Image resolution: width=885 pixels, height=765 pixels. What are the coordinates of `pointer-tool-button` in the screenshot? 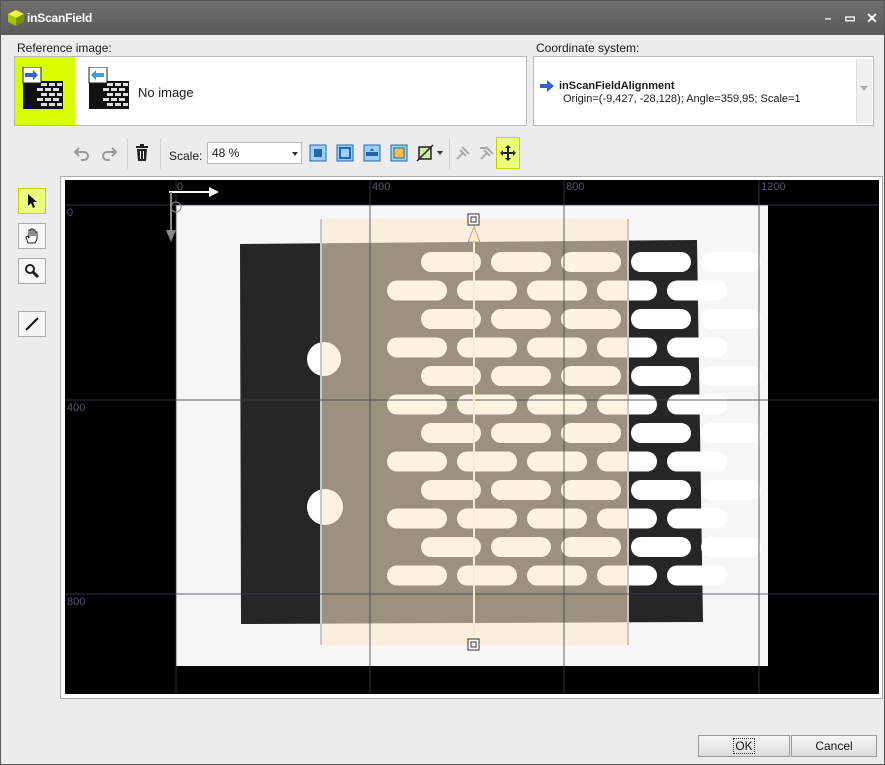 It's located at (32, 201).